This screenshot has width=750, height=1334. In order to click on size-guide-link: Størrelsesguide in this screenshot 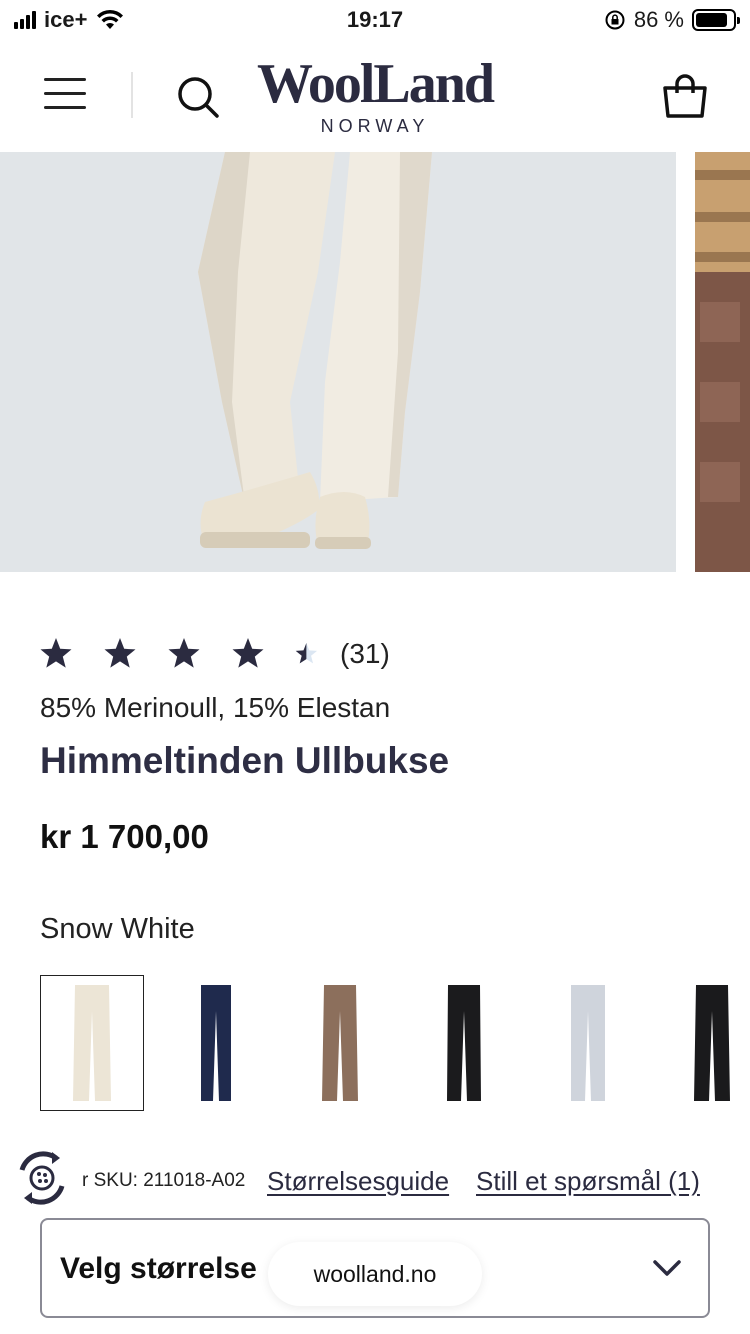, I will do `click(358, 1181)`.